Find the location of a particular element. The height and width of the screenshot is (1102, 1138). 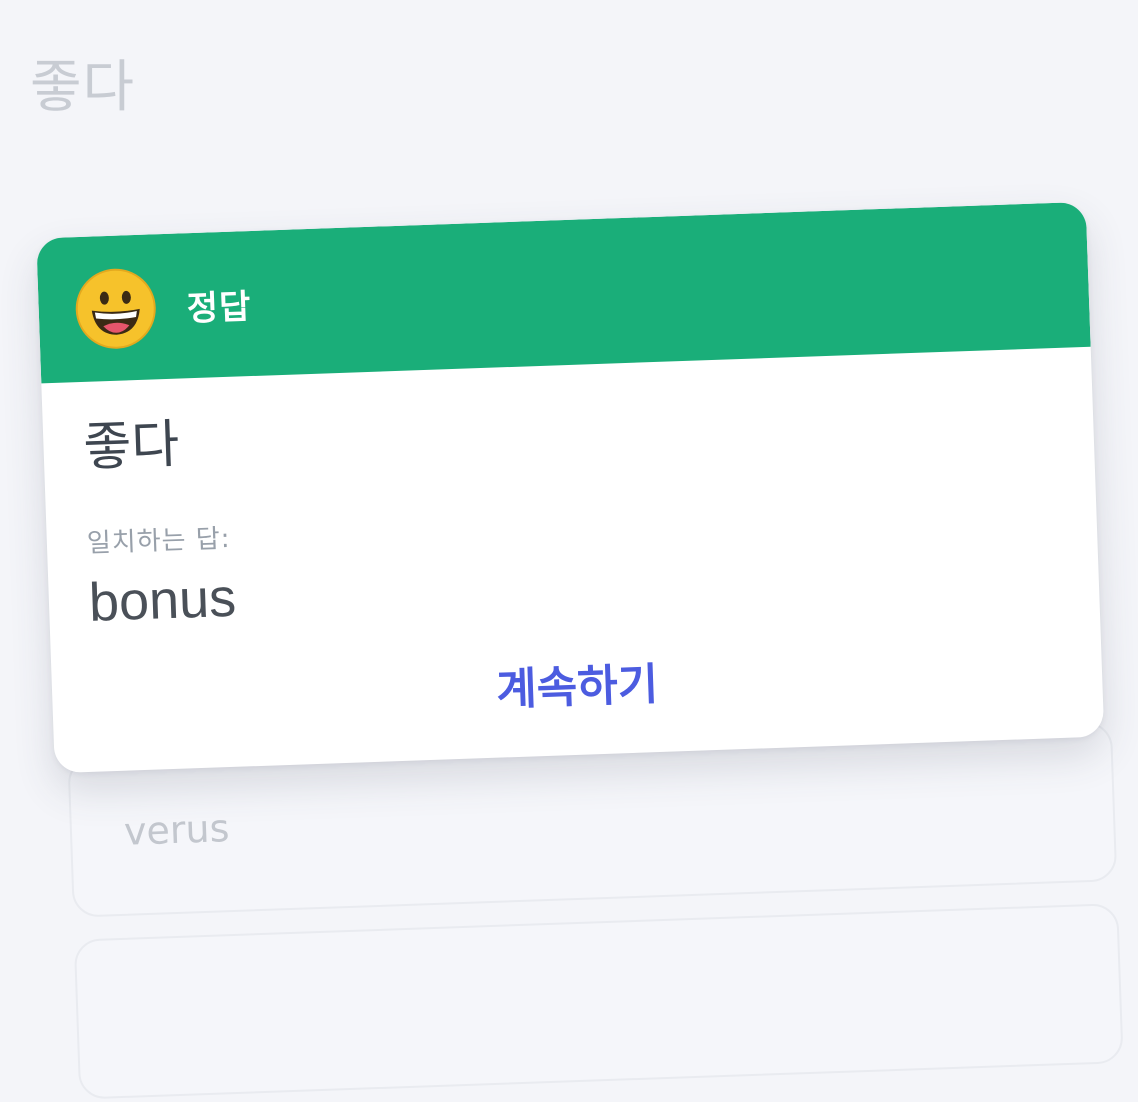

continue-button: 계속하기 is located at coordinates (577, 683).